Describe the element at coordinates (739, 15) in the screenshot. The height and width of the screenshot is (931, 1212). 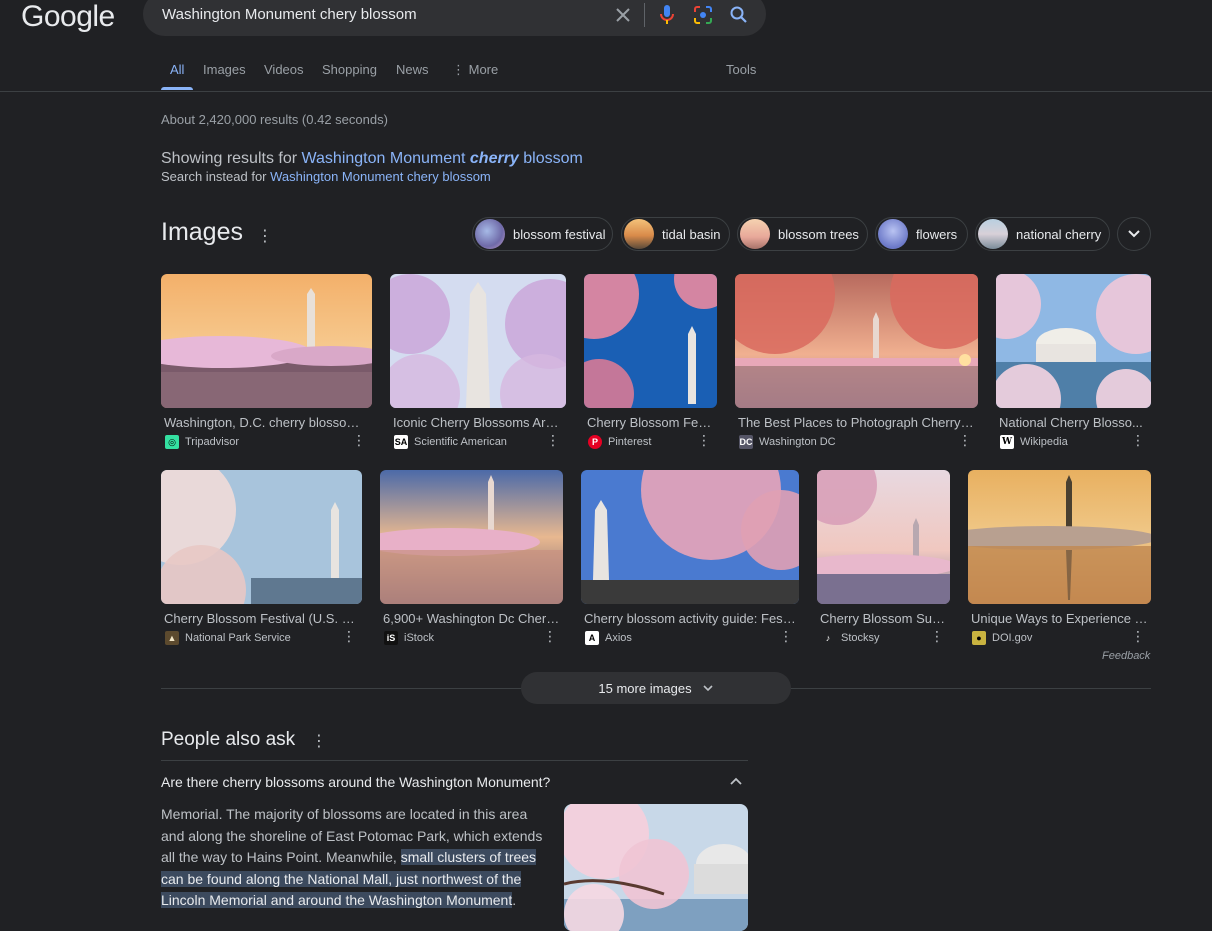
I see `search-icon` at that location.